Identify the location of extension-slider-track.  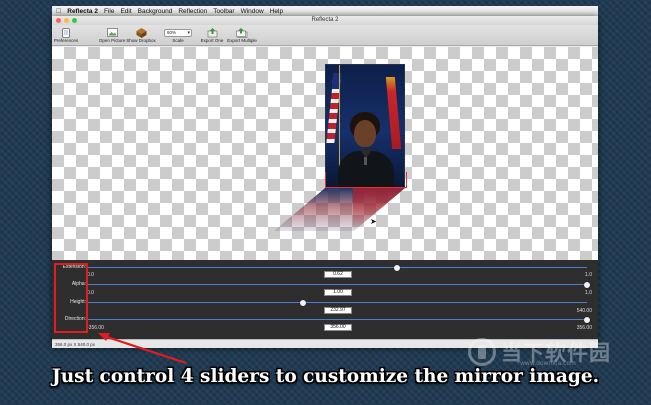
(337, 267).